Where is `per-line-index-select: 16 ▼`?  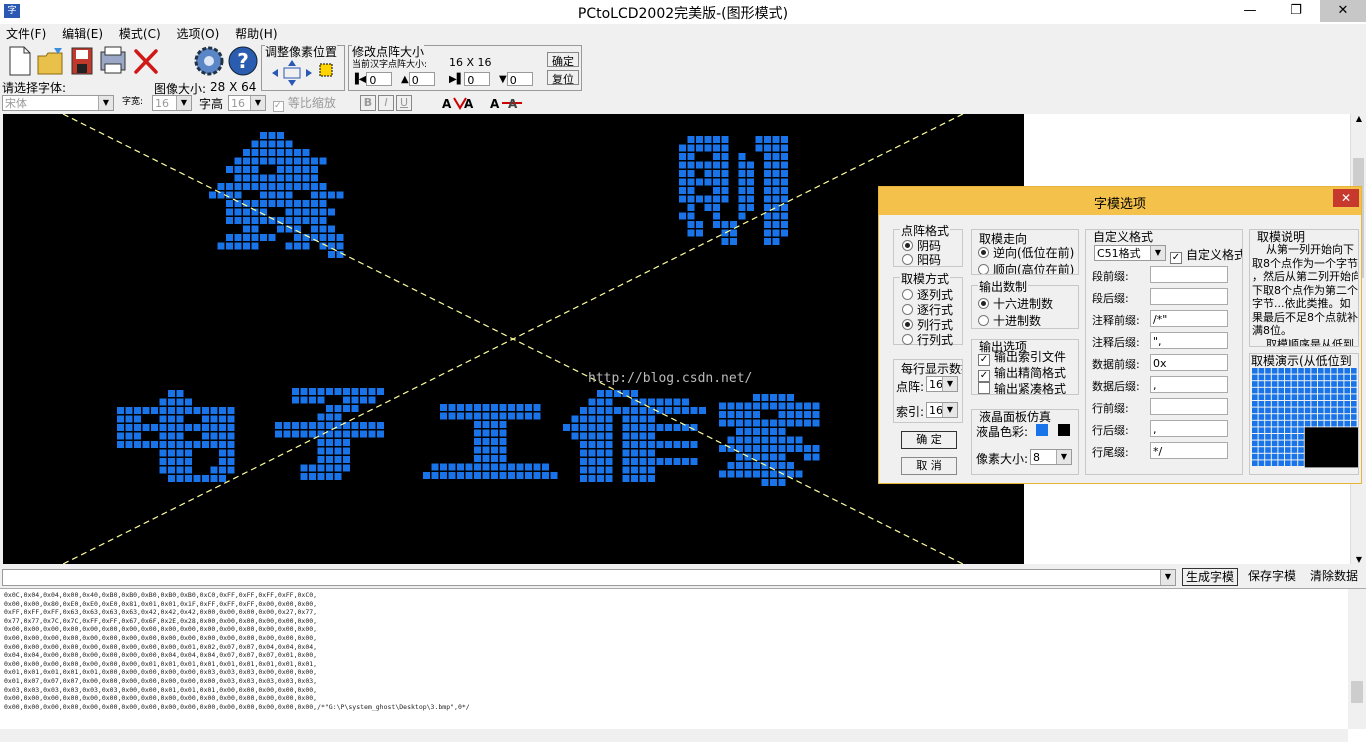
per-line-index-select: 16 ▼ is located at coordinates (942, 410).